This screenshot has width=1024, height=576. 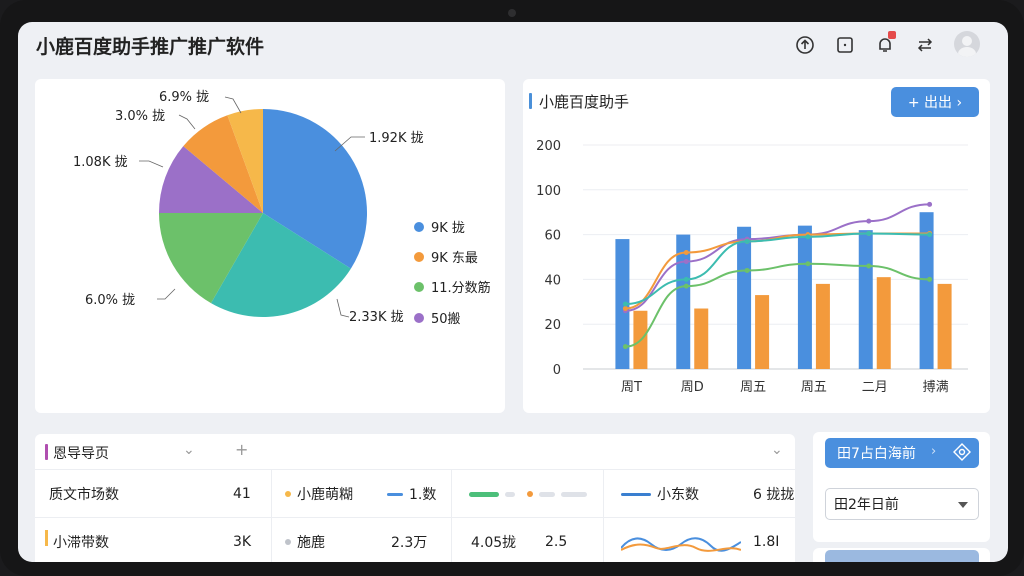 I want to click on side-panel-card: 田7占白海前 › 田2年日前, so click(x=901, y=487).